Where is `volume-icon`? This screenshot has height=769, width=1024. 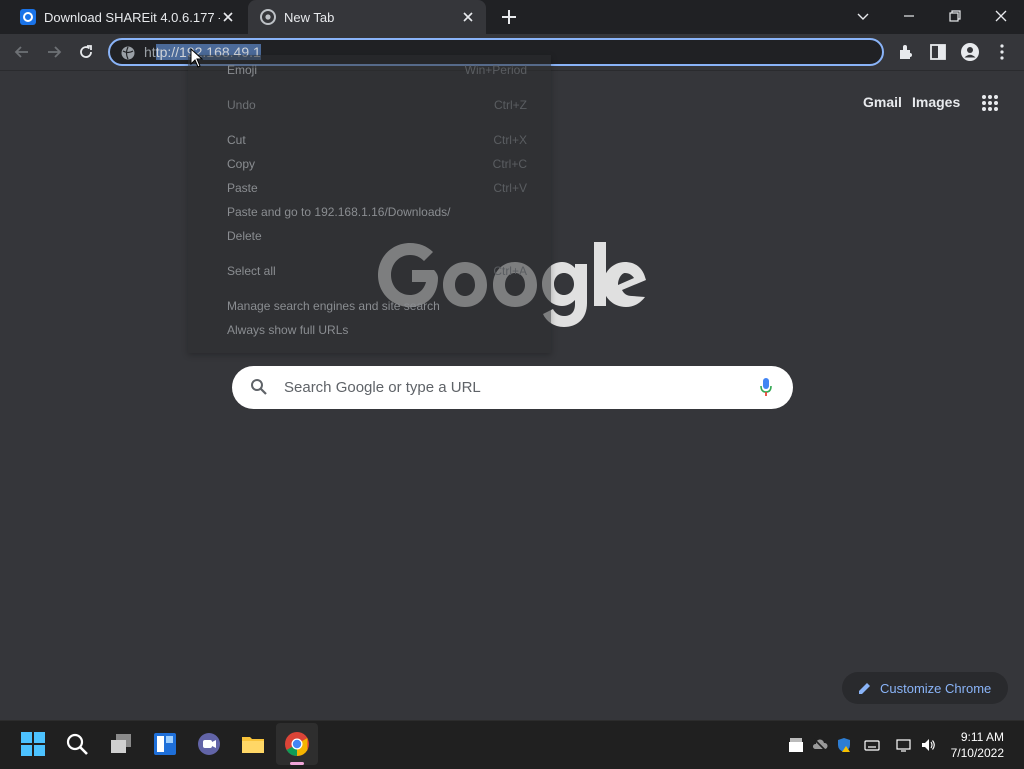 volume-icon is located at coordinates (928, 745).